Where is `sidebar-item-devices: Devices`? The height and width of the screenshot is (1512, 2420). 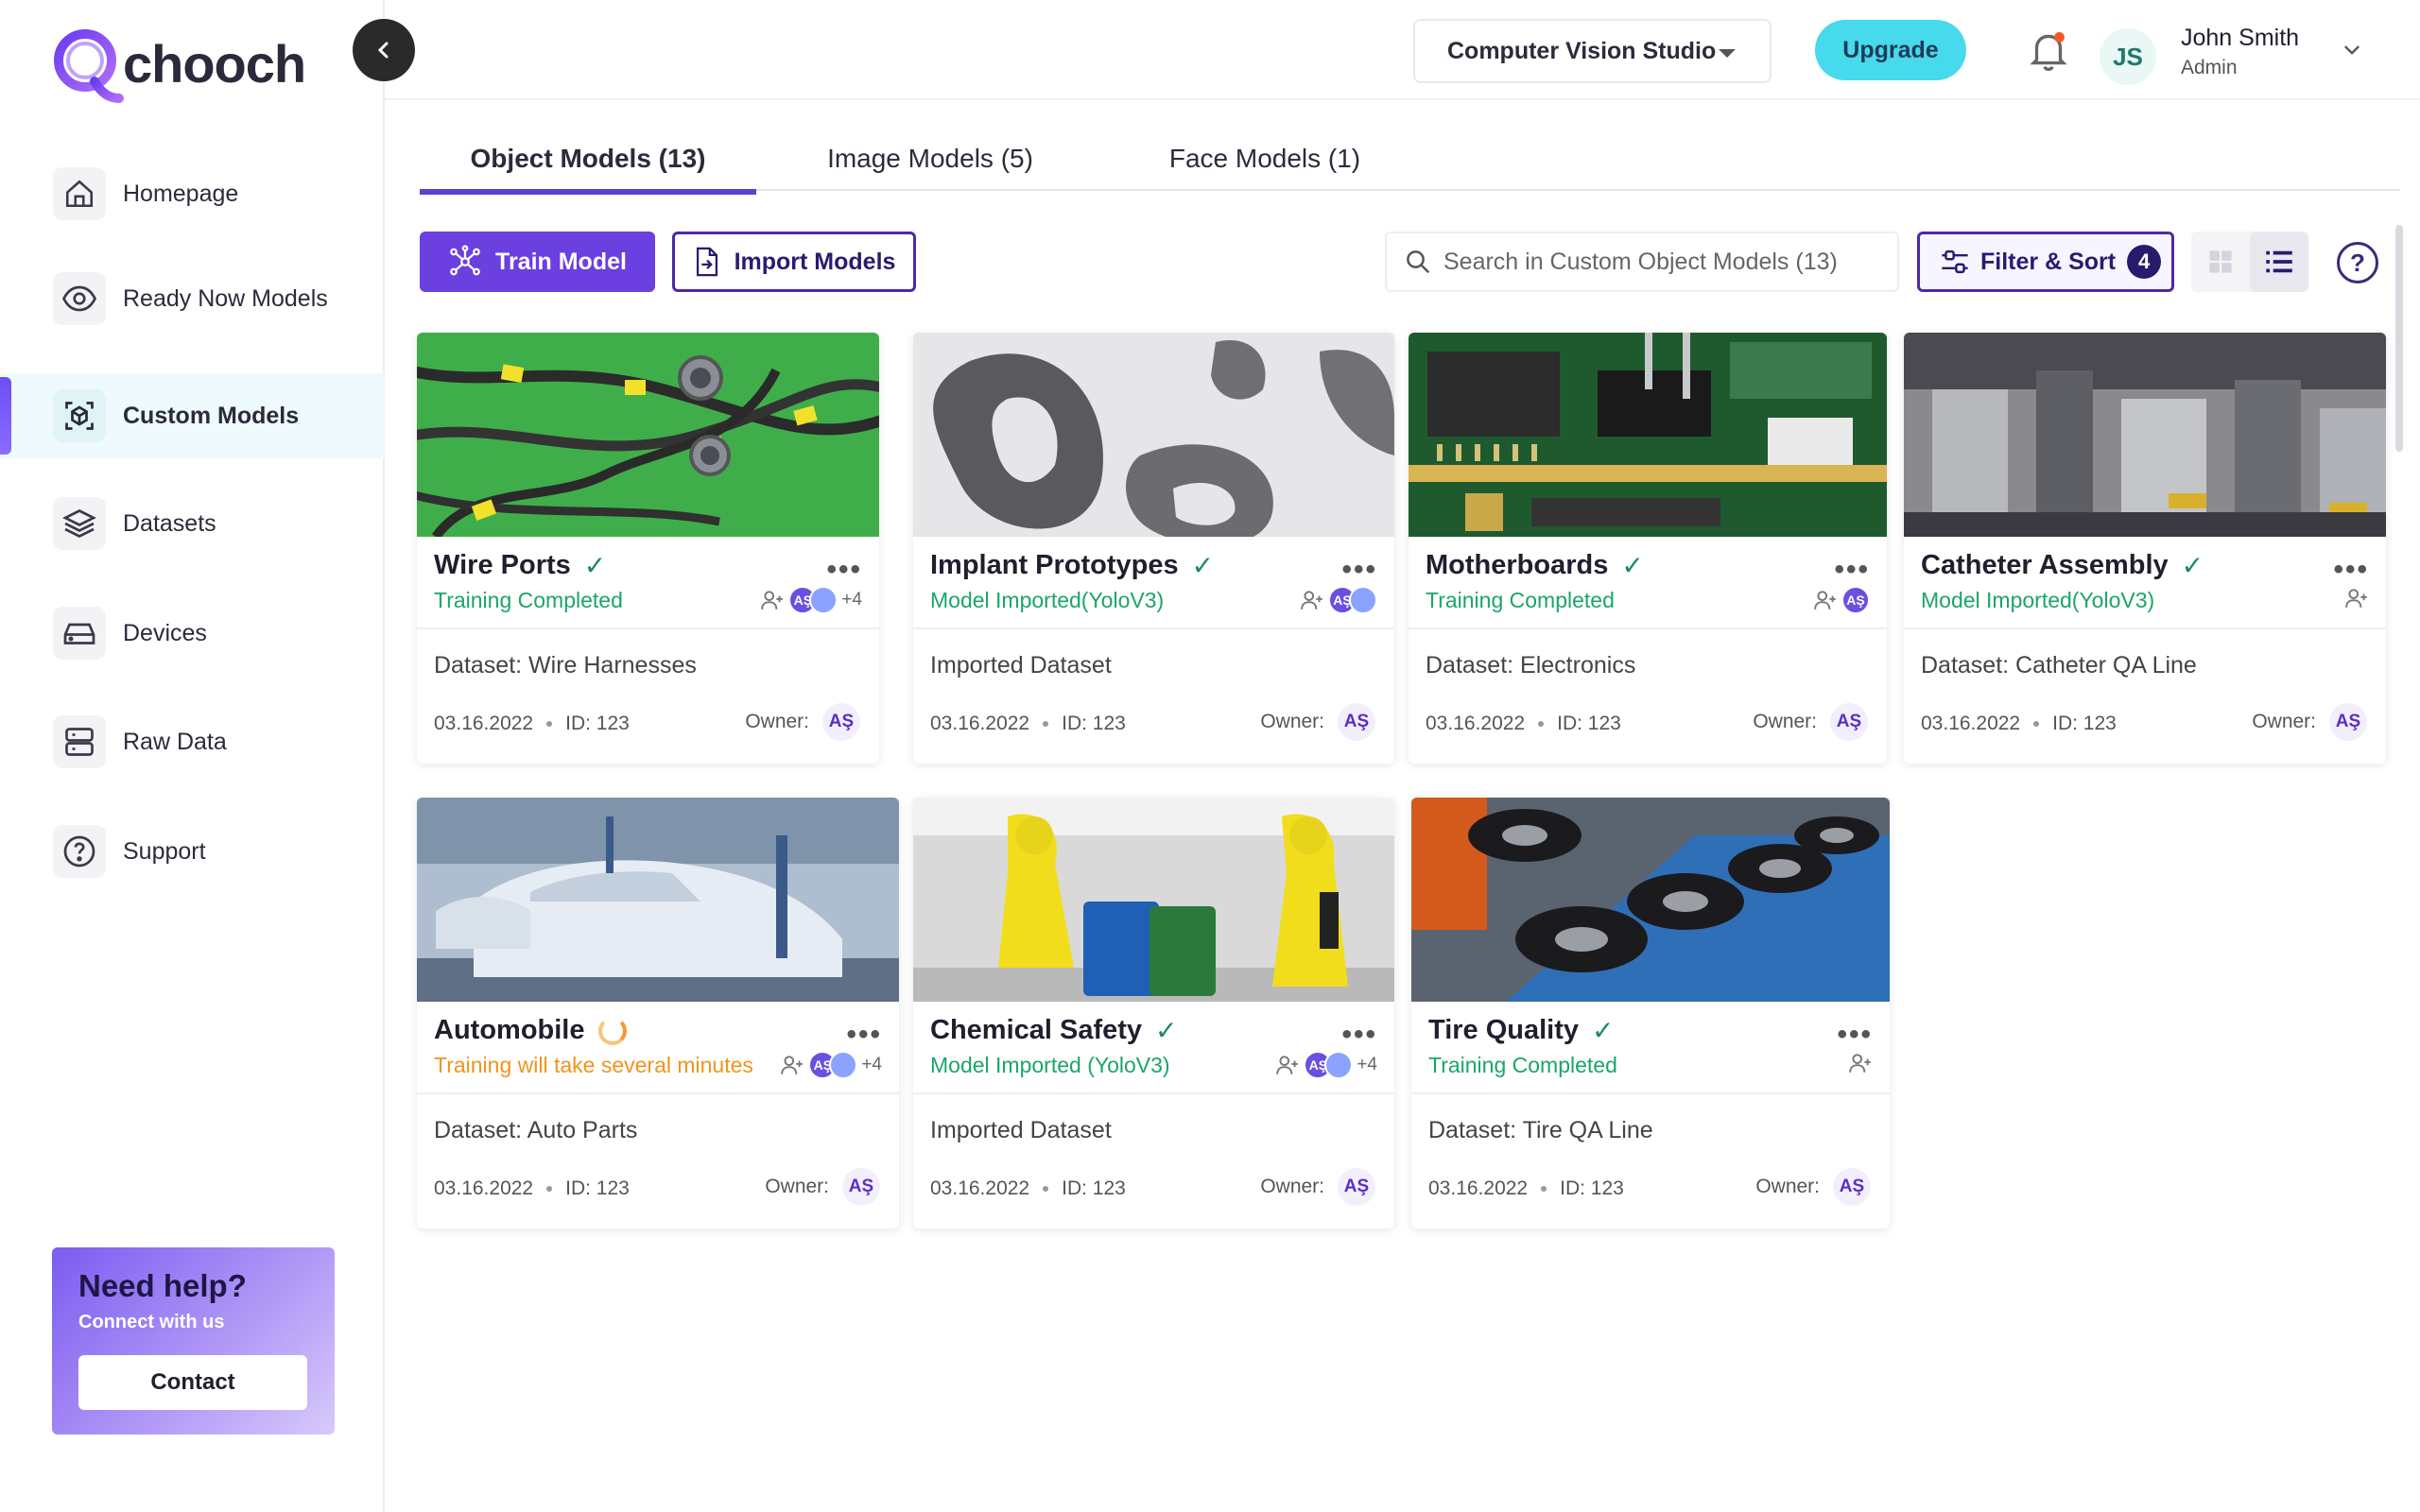
sidebar-item-devices: Devices is located at coordinates (193, 633).